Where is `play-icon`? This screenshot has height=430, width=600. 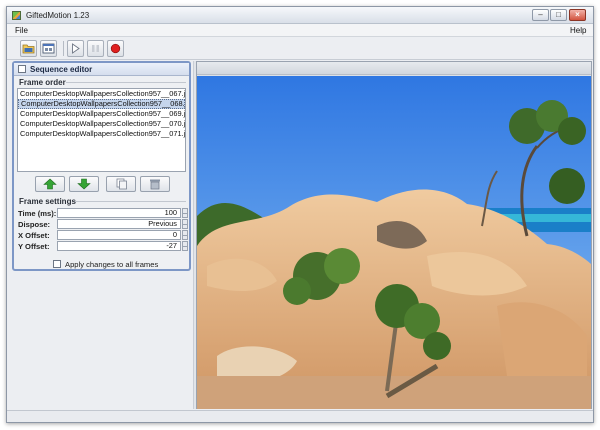 play-icon is located at coordinates (76, 48).